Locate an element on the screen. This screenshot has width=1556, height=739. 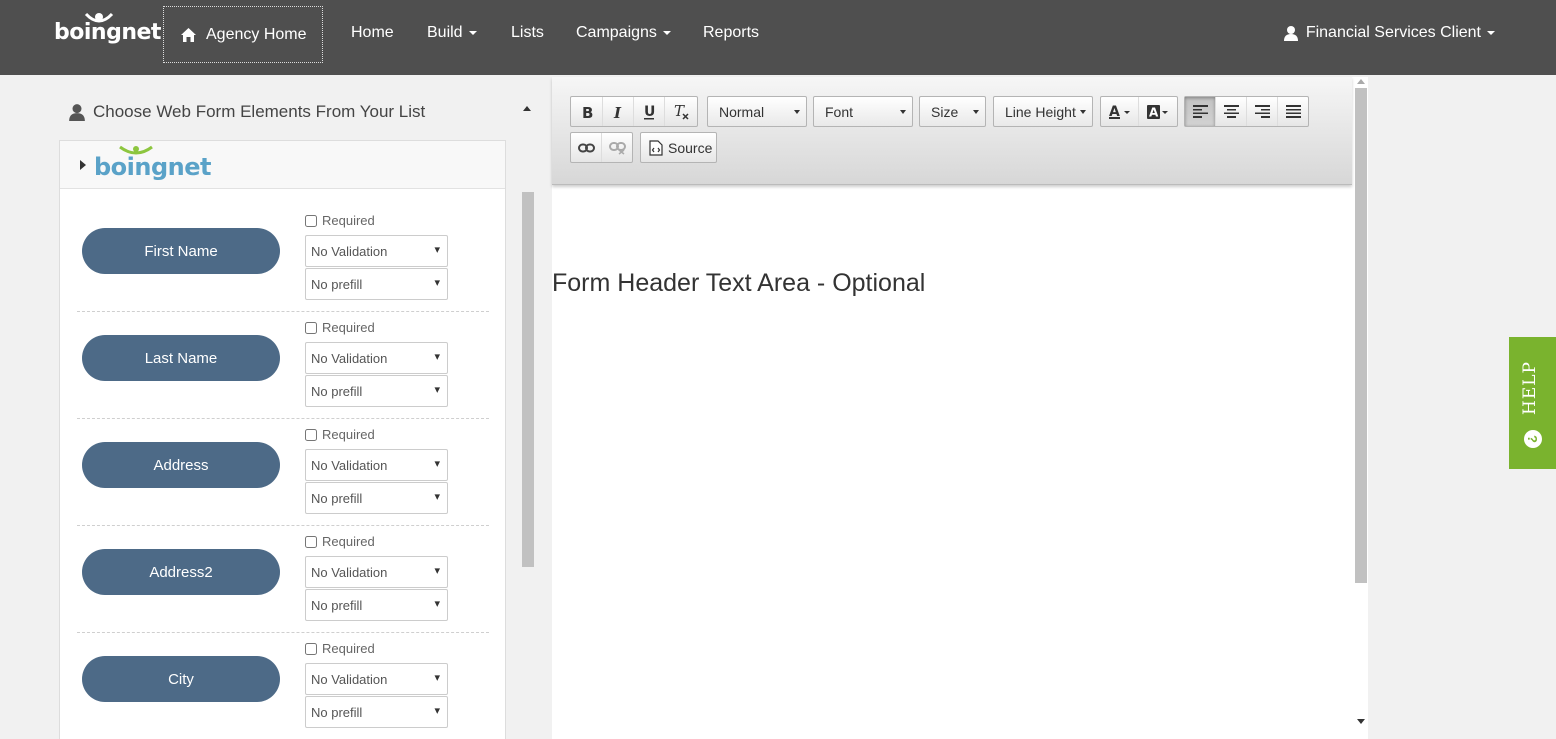
brand-logo: boingnet is located at coordinates (107, 30).